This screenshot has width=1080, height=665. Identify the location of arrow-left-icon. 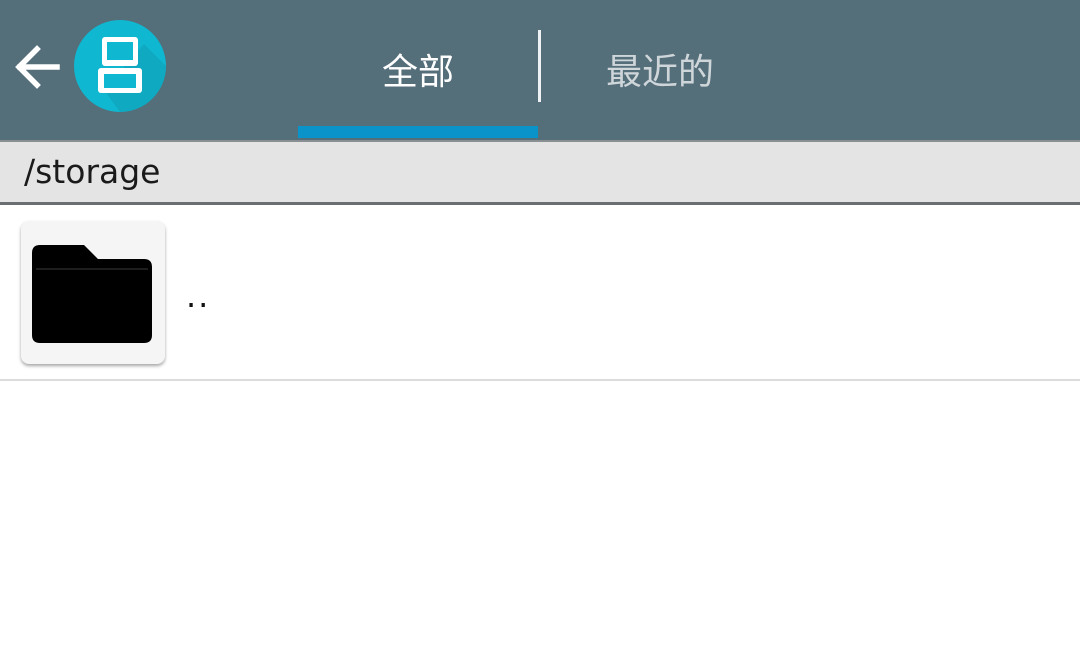
(37, 67).